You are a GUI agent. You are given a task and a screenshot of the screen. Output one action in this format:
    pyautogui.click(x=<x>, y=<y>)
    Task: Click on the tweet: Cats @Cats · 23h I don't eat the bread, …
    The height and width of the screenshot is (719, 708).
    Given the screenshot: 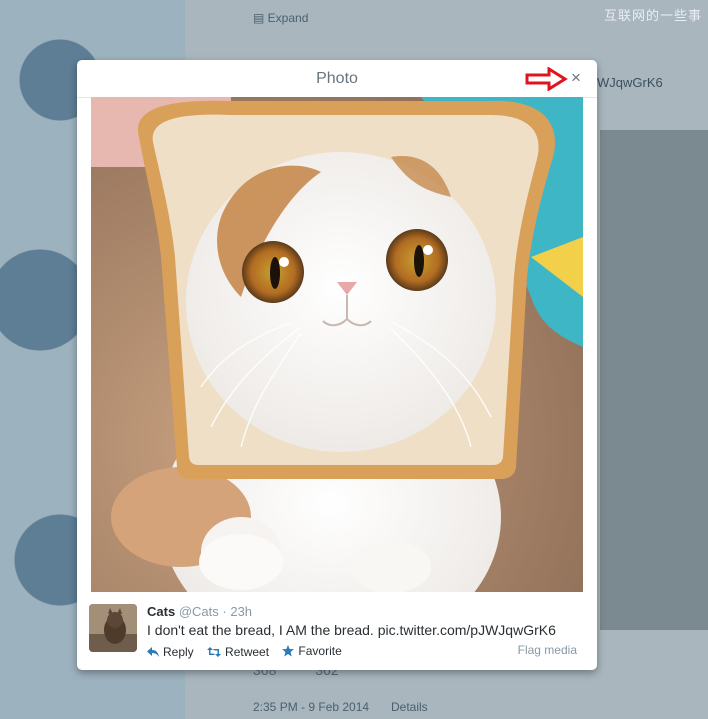 What is the action you would take?
    pyautogui.click(x=337, y=634)
    